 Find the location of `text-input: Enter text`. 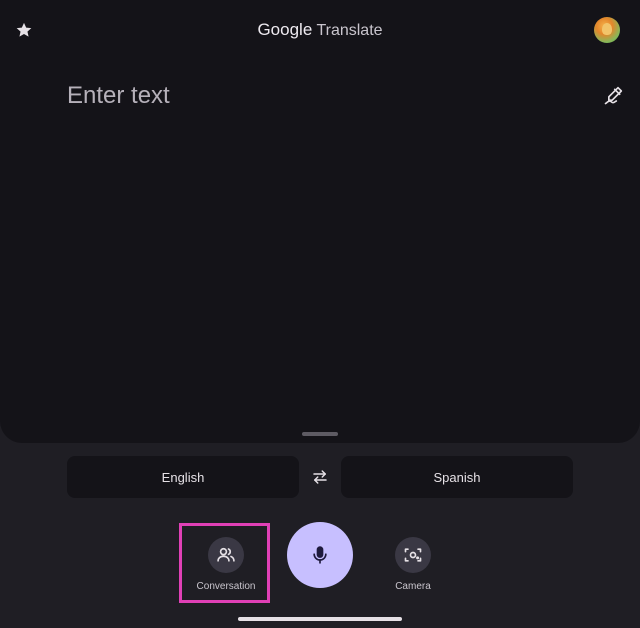

text-input: Enter text is located at coordinates (118, 96).